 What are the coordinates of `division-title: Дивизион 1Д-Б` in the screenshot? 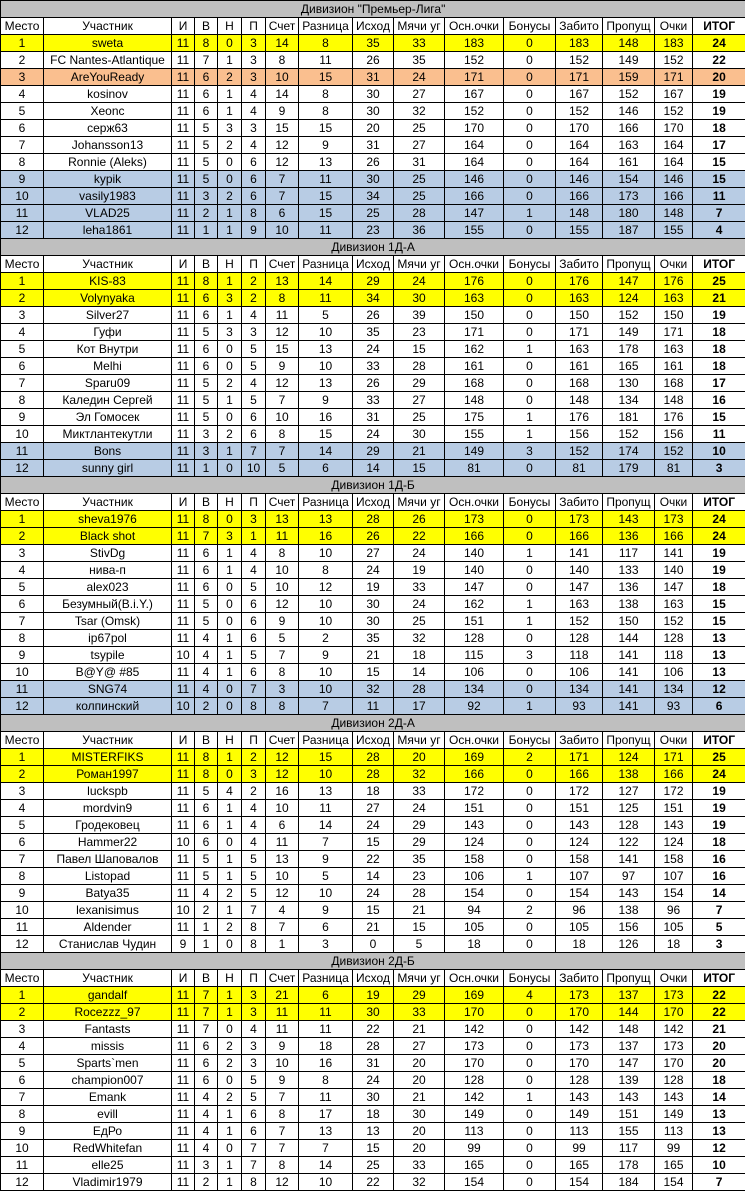 It's located at (372, 485).